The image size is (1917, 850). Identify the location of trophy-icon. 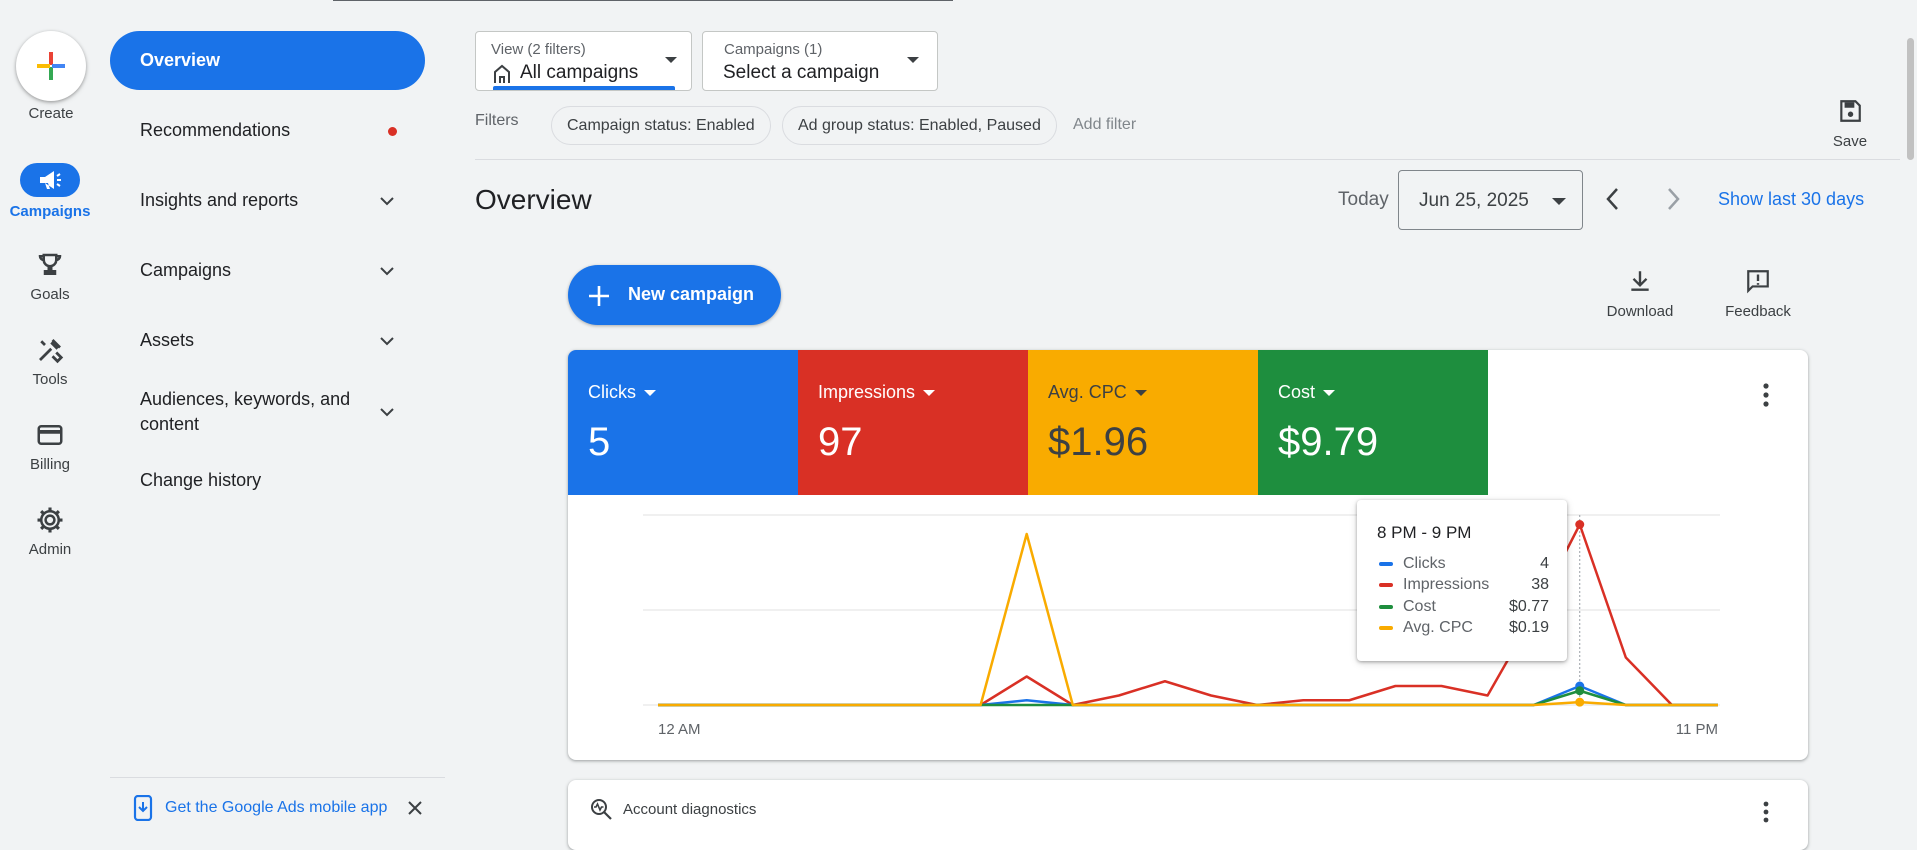
(50, 264).